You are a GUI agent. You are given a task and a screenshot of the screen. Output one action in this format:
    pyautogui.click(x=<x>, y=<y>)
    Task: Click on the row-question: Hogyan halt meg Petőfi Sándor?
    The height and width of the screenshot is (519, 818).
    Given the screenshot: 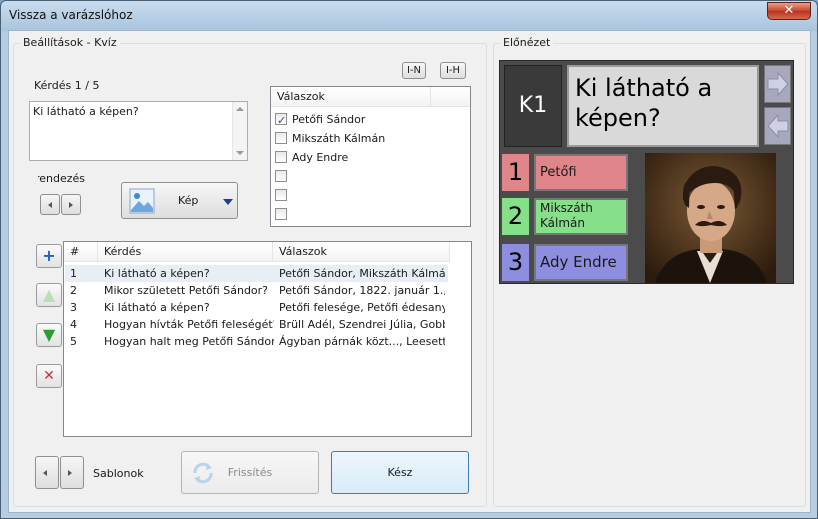 What is the action you would take?
    pyautogui.click(x=189, y=341)
    